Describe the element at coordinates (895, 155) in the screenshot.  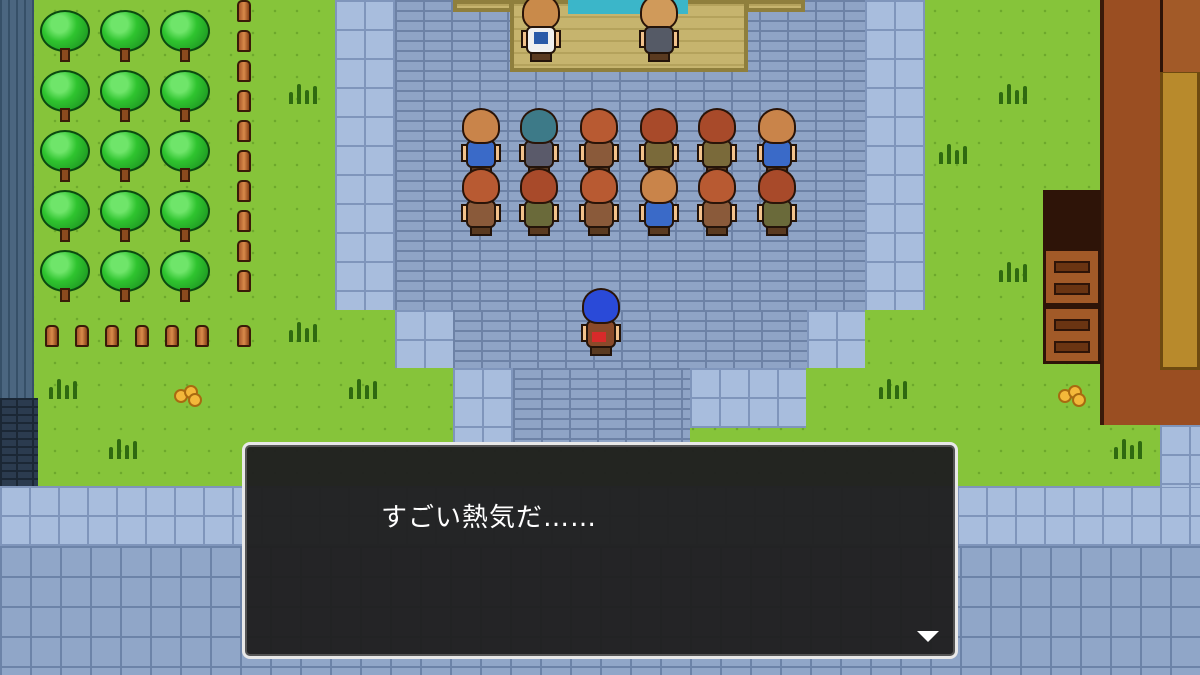
I see `plaza-border-right` at that location.